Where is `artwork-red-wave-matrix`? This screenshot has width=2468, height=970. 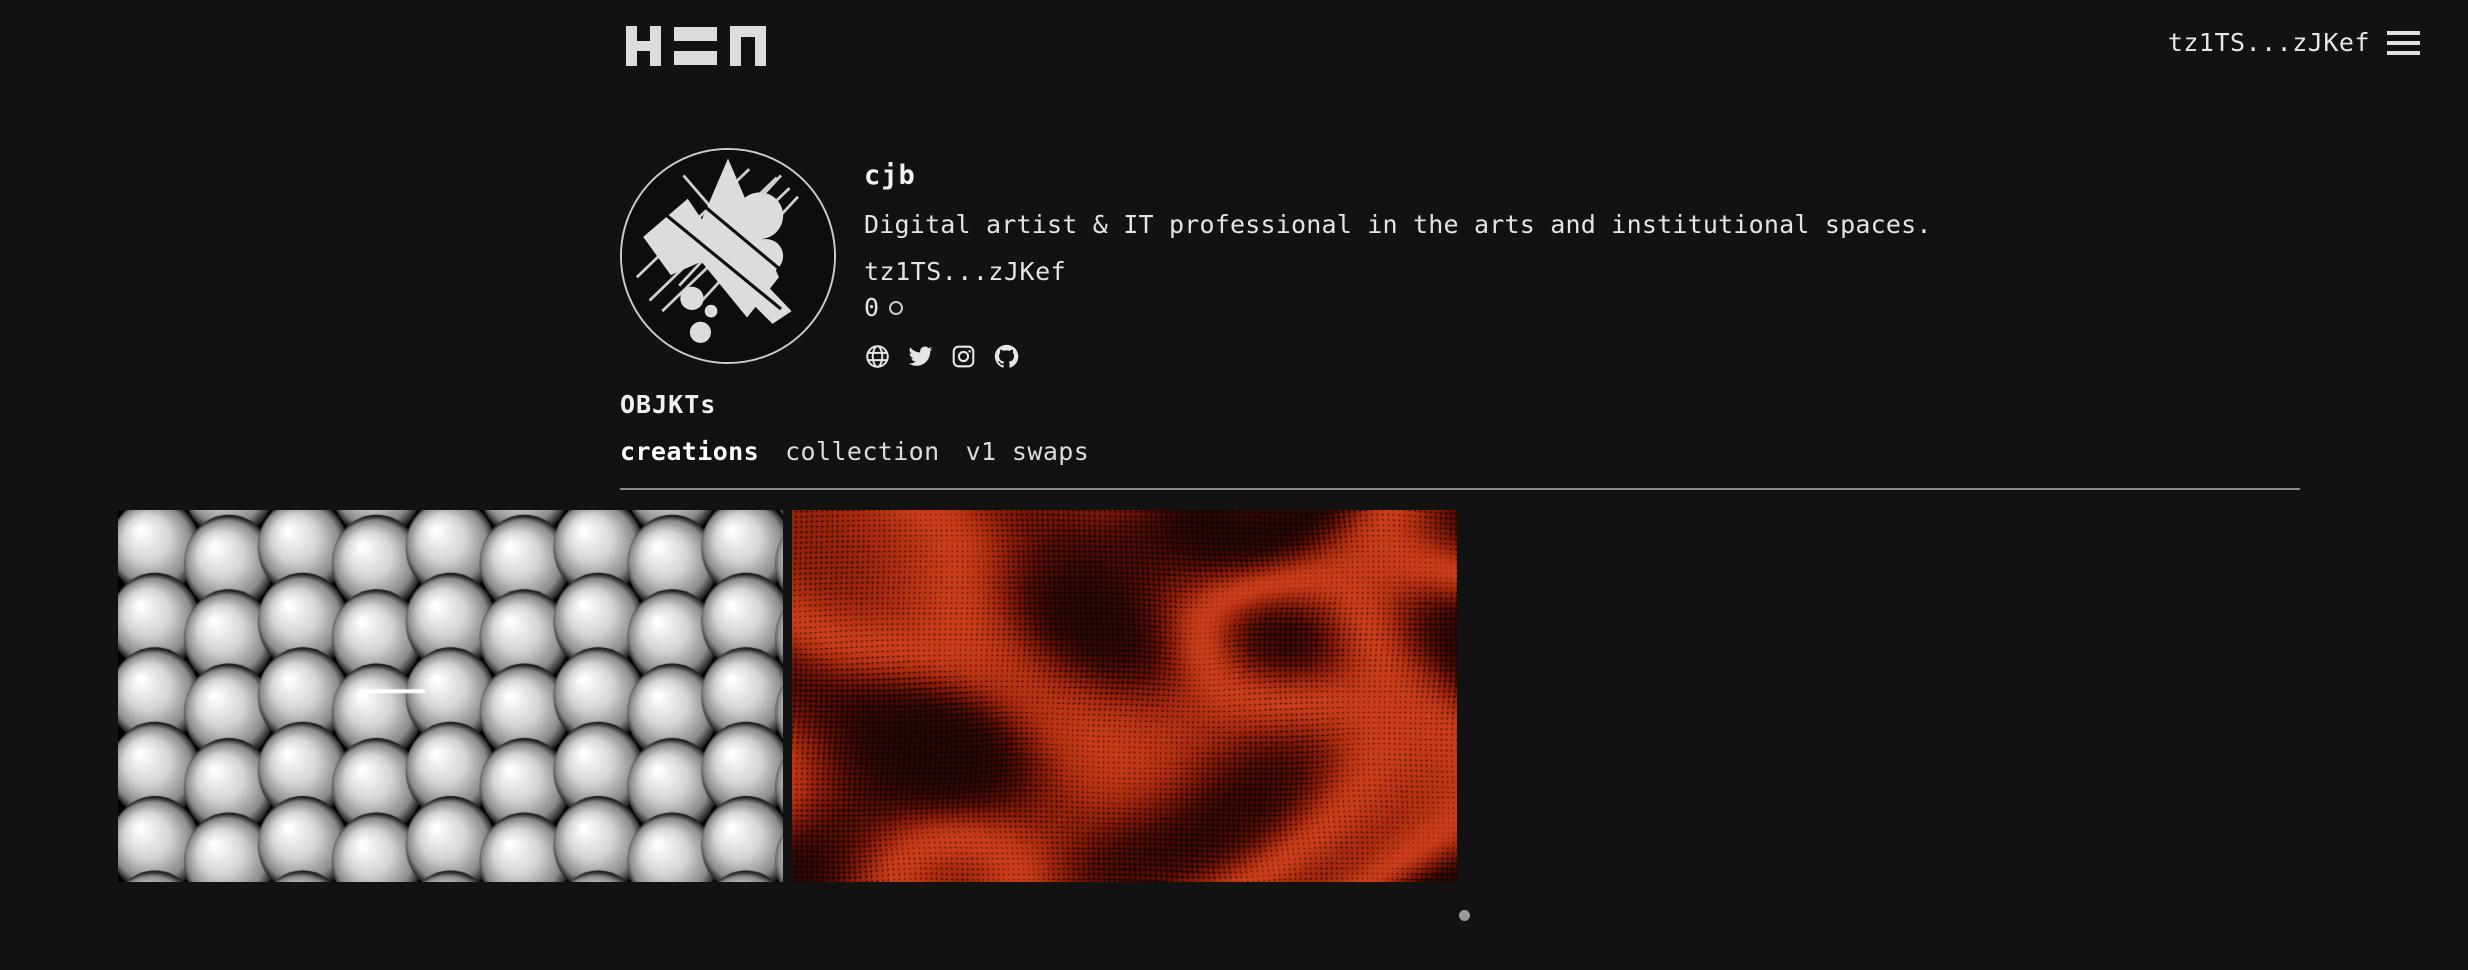 artwork-red-wave-matrix is located at coordinates (1124, 696).